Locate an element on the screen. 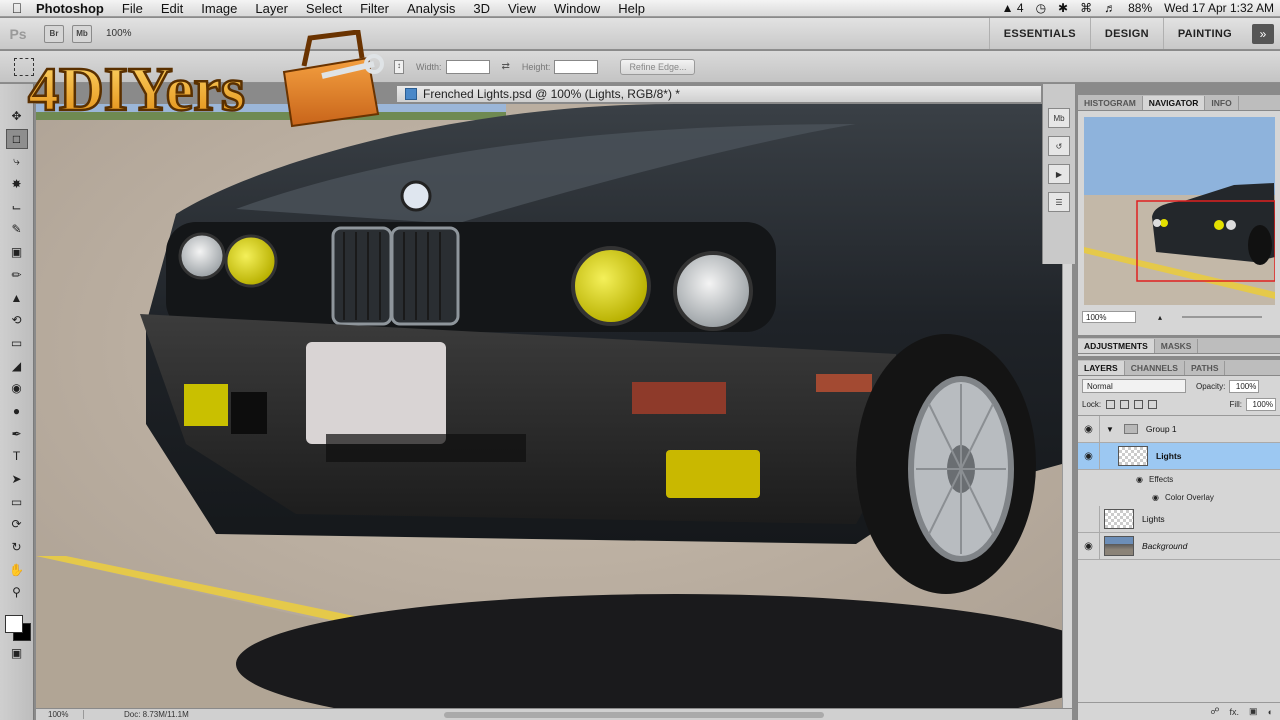 The height and width of the screenshot is (720, 1280). opacity-field: 100% is located at coordinates (1244, 386).